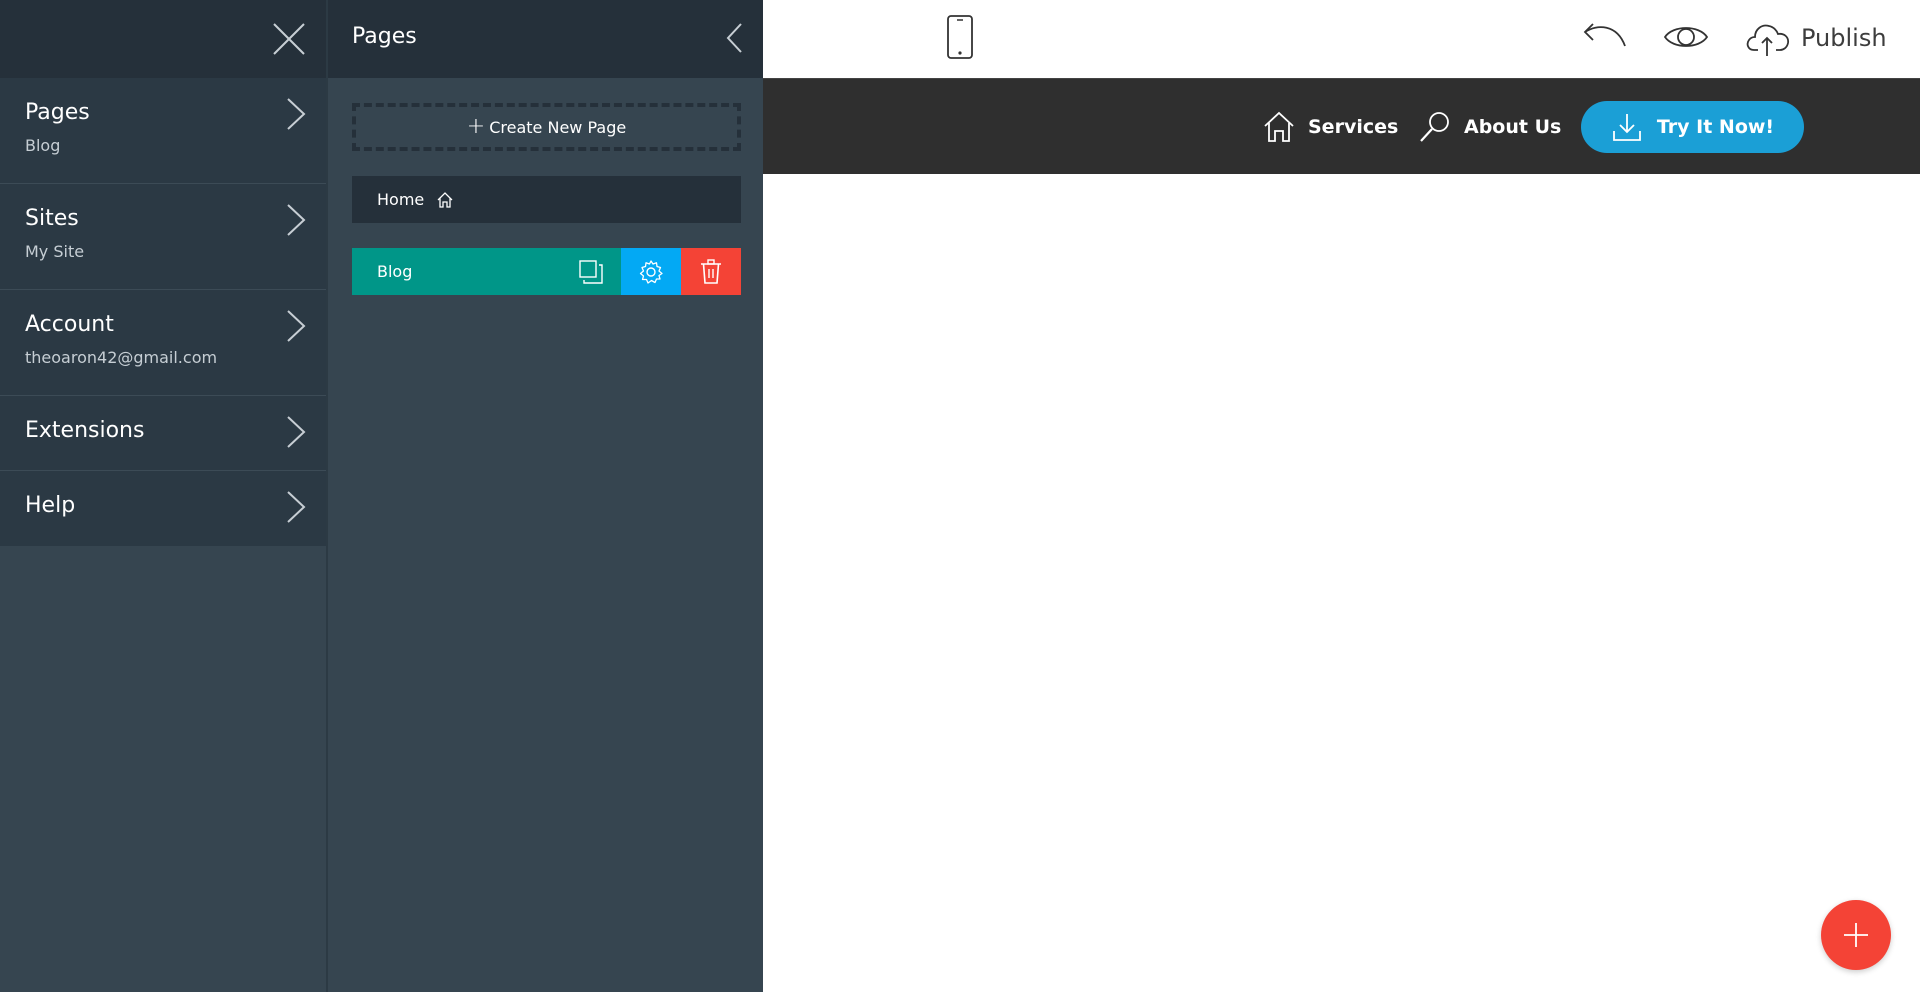 The height and width of the screenshot is (992, 1920). Describe the element at coordinates (734, 38) in the screenshot. I see `chevron-left-icon` at that location.